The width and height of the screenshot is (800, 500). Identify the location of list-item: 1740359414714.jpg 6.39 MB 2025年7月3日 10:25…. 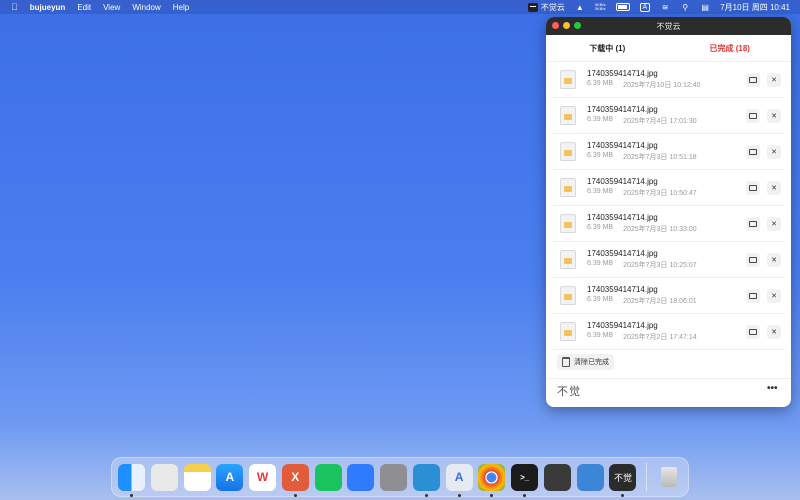
(668, 260).